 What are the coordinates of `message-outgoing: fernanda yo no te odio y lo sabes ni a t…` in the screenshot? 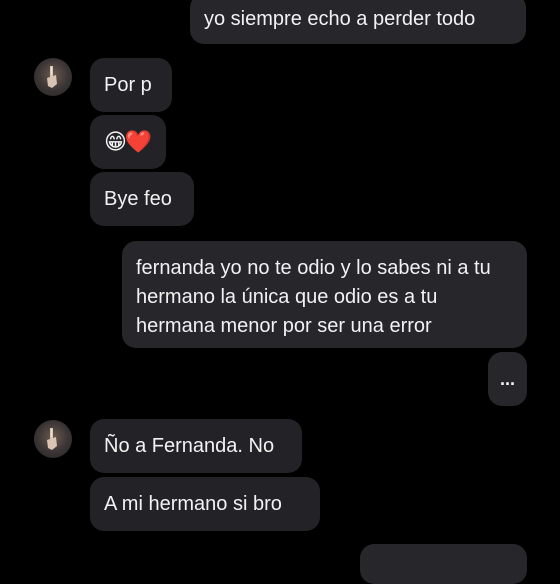 It's located at (324, 294).